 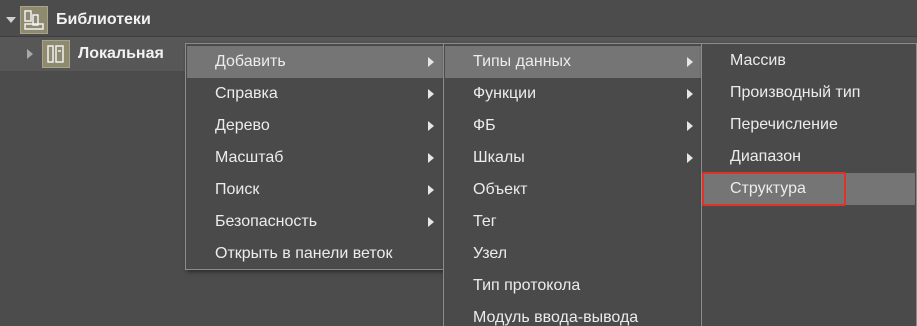 What do you see at coordinates (242, 125) in the screenshot?
I see `menu-item-label: Дерево` at bounding box center [242, 125].